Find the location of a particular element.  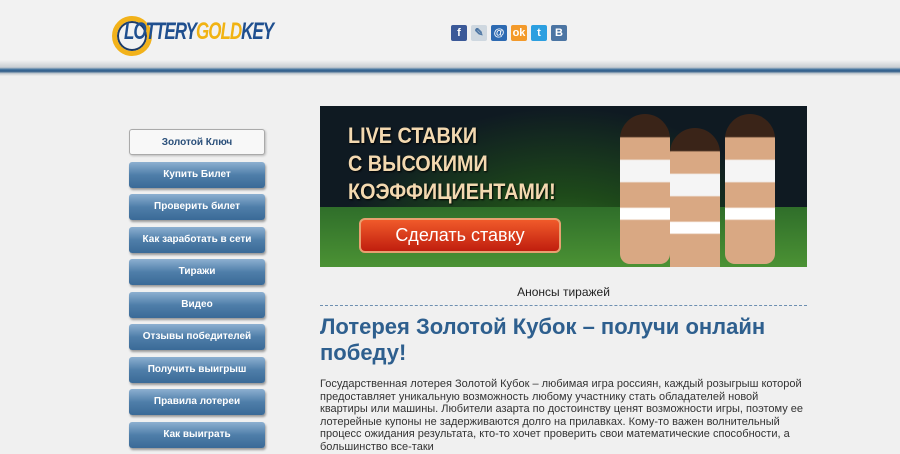

logo-part: KEY is located at coordinates (257, 31).